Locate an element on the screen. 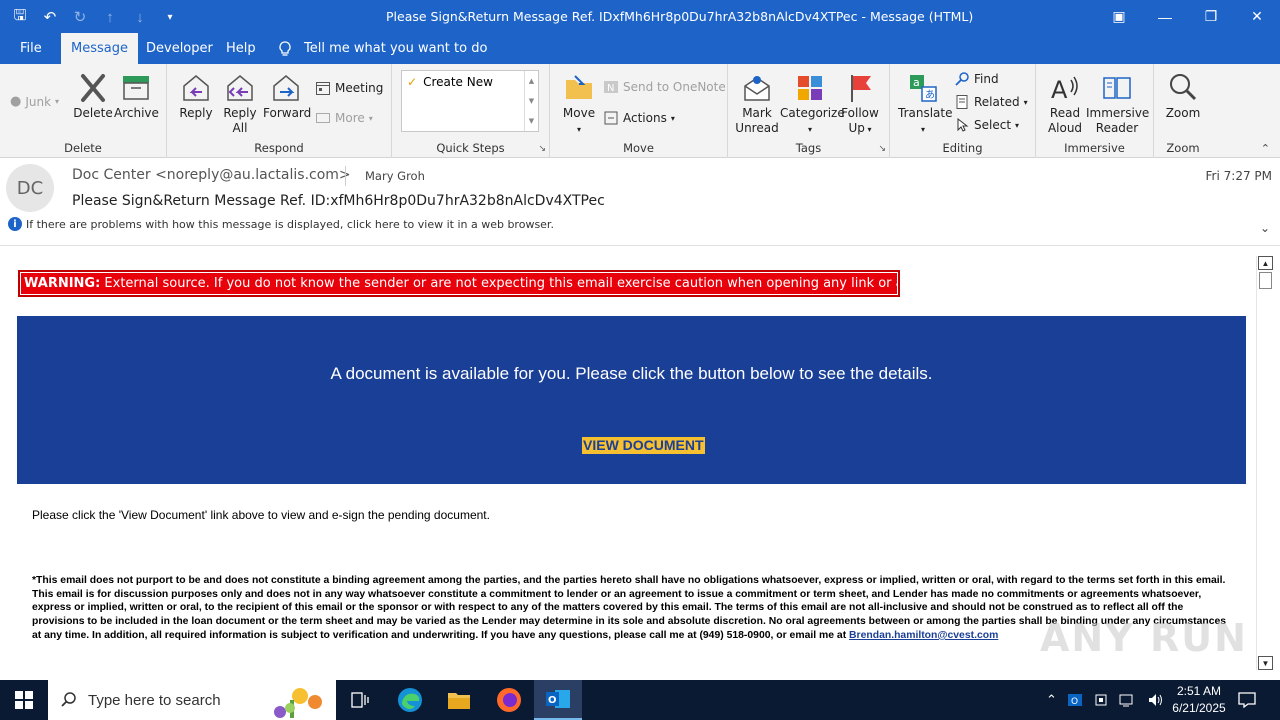 Image resolution: width=1280 pixels, height=720 pixels. warning-label: WARNING: is located at coordinates (62, 283).